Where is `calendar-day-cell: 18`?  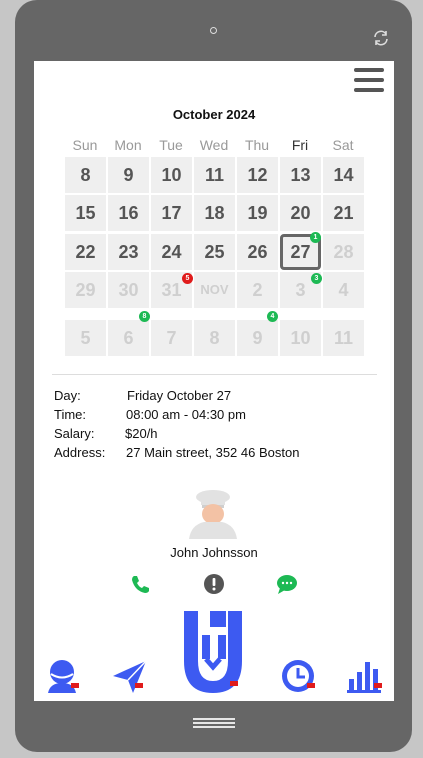
calendar-day-cell: 18 is located at coordinates (214, 213).